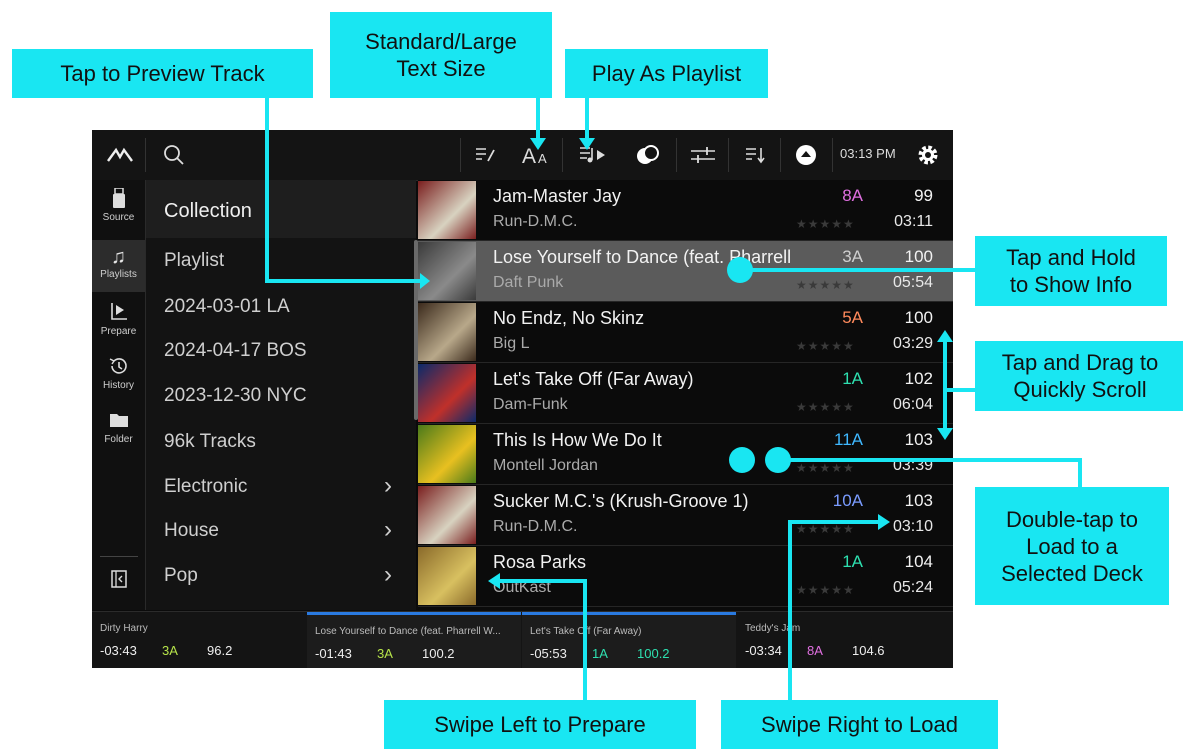  What do you see at coordinates (540, 724) in the screenshot?
I see `callout-swipe-left: Swipe Left to Prepare` at bounding box center [540, 724].